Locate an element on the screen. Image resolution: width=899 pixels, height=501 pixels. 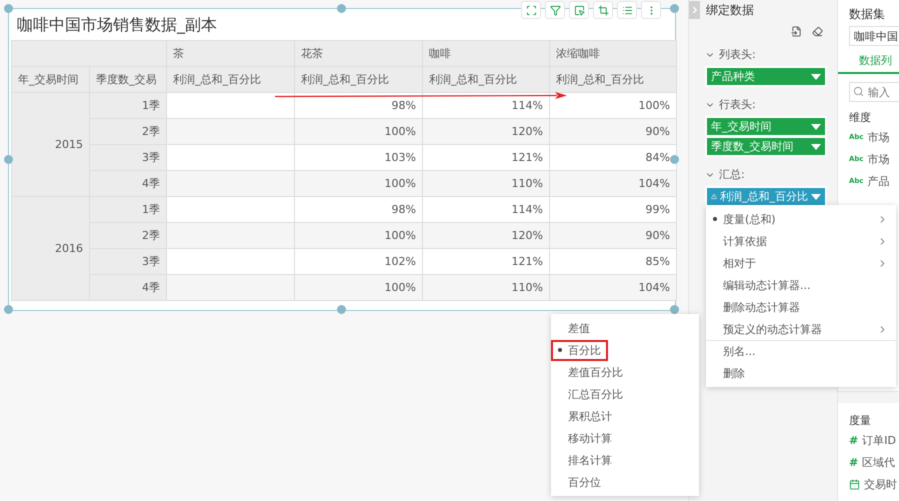
menu-item: 差值 is located at coordinates (625, 328).